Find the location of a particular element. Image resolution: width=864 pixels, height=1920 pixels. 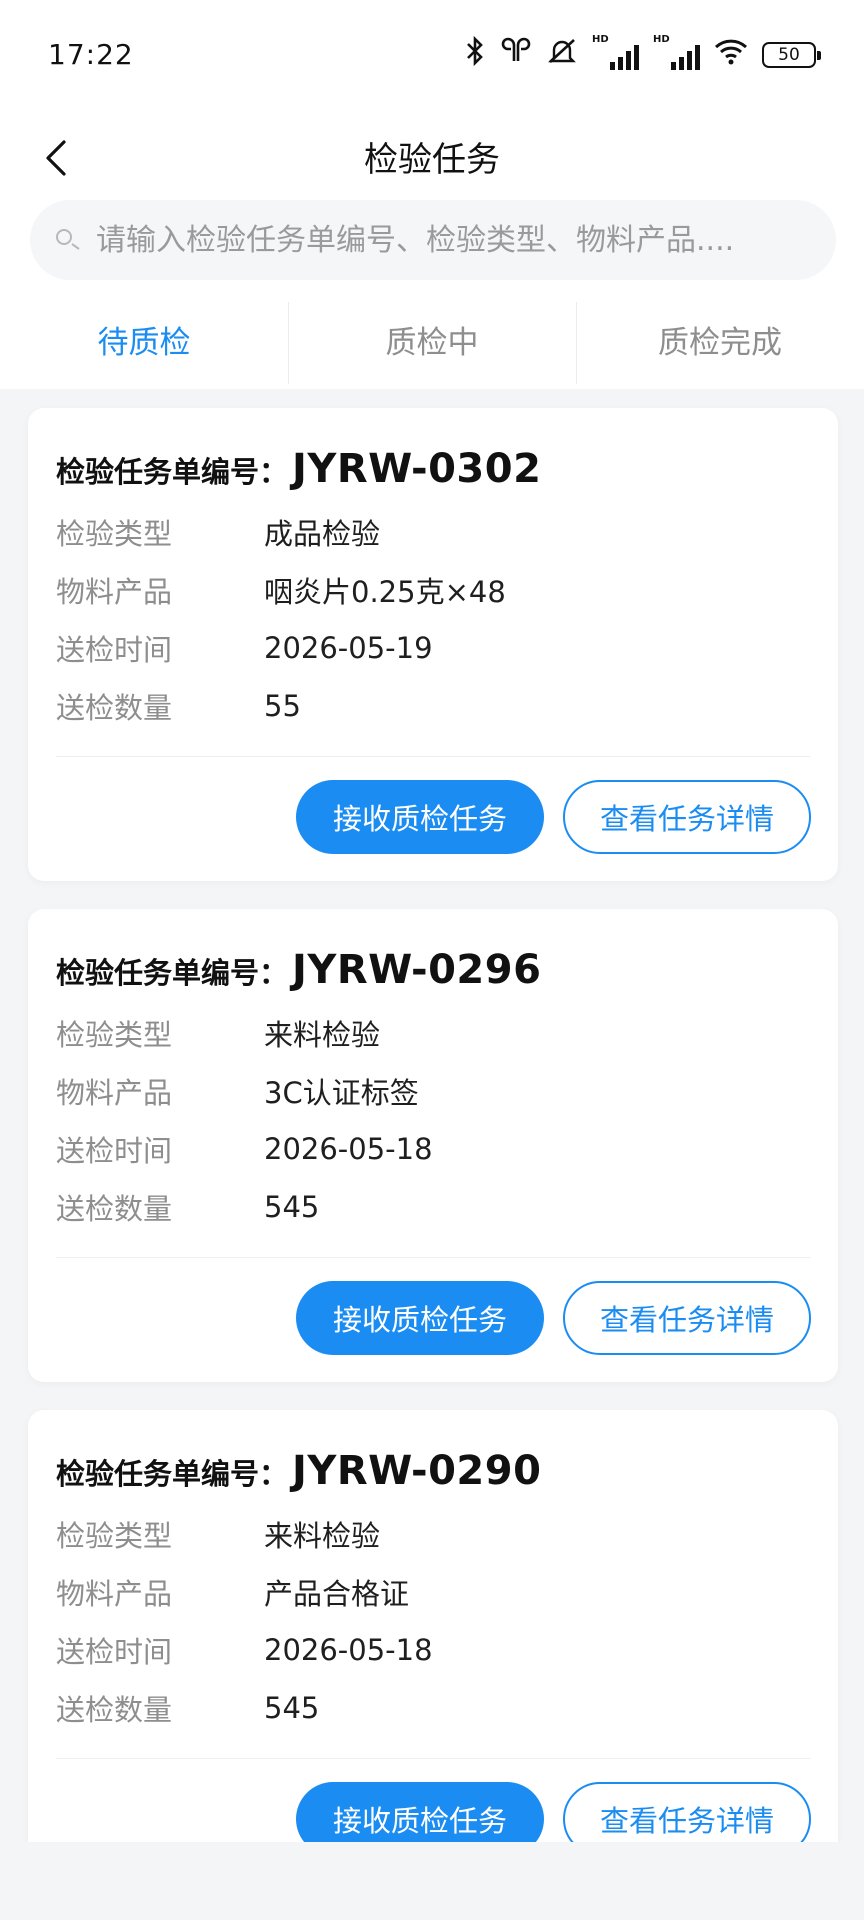

status-tabs: 待质检 质检中 质检完成 is located at coordinates (432, 343).